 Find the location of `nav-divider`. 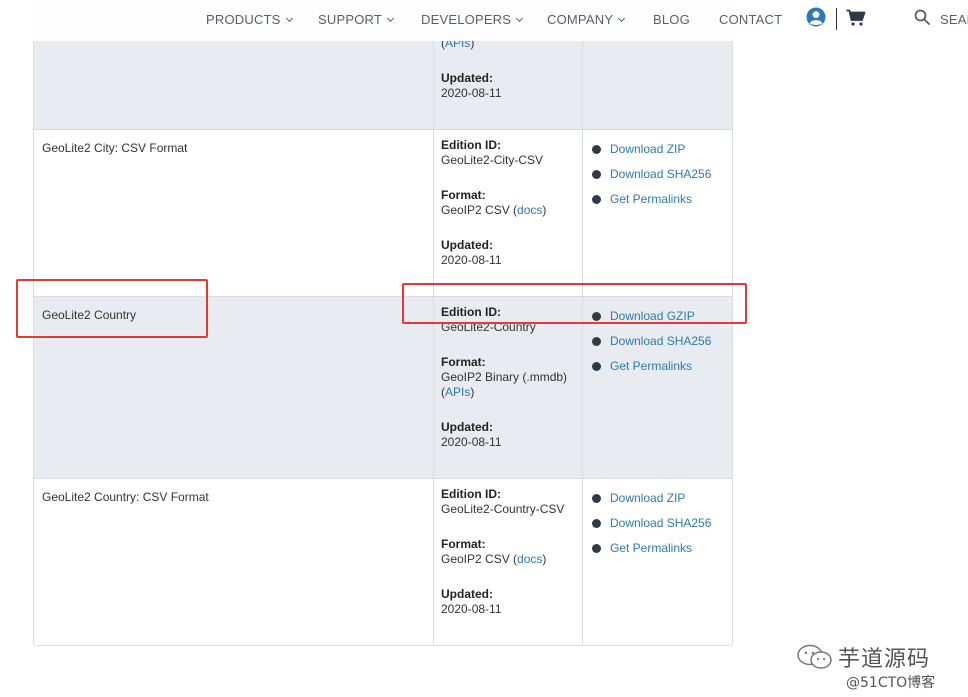

nav-divider is located at coordinates (836, 19).